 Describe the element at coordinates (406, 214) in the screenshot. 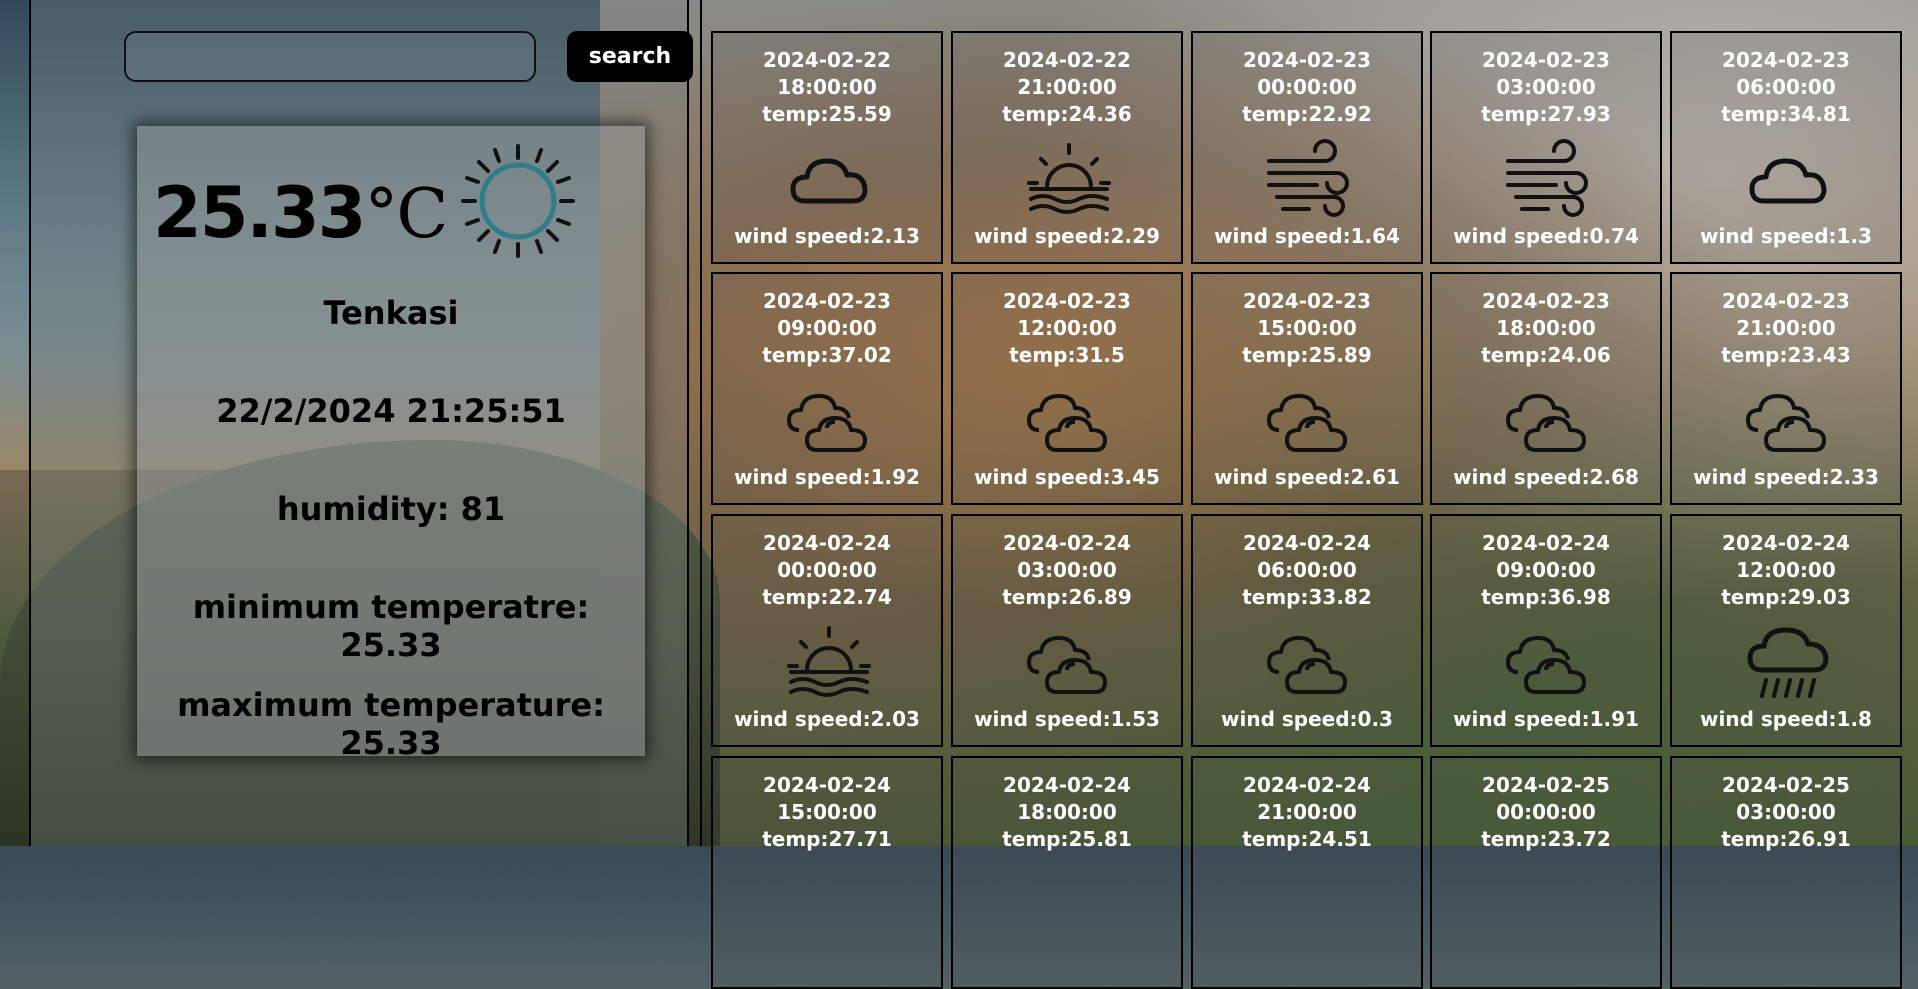

I see `temperature-unit: °C` at that location.